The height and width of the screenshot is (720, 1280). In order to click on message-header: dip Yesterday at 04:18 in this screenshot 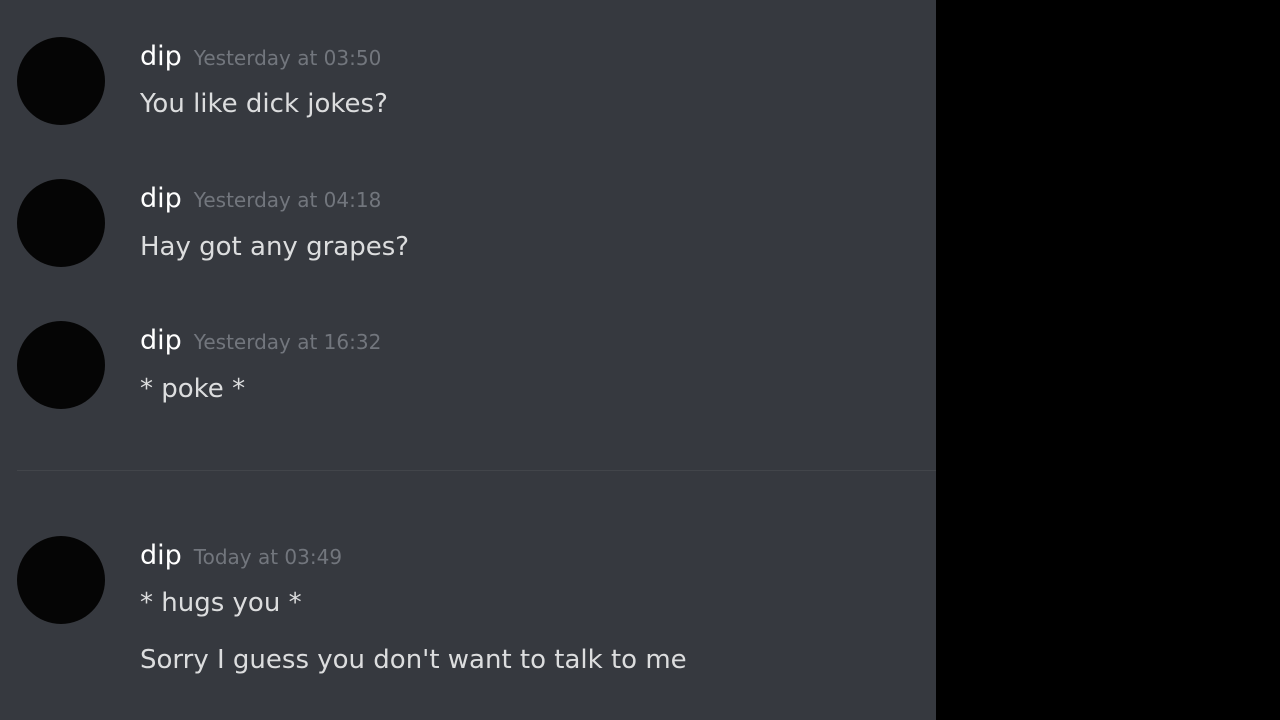, I will do `click(260, 199)`.